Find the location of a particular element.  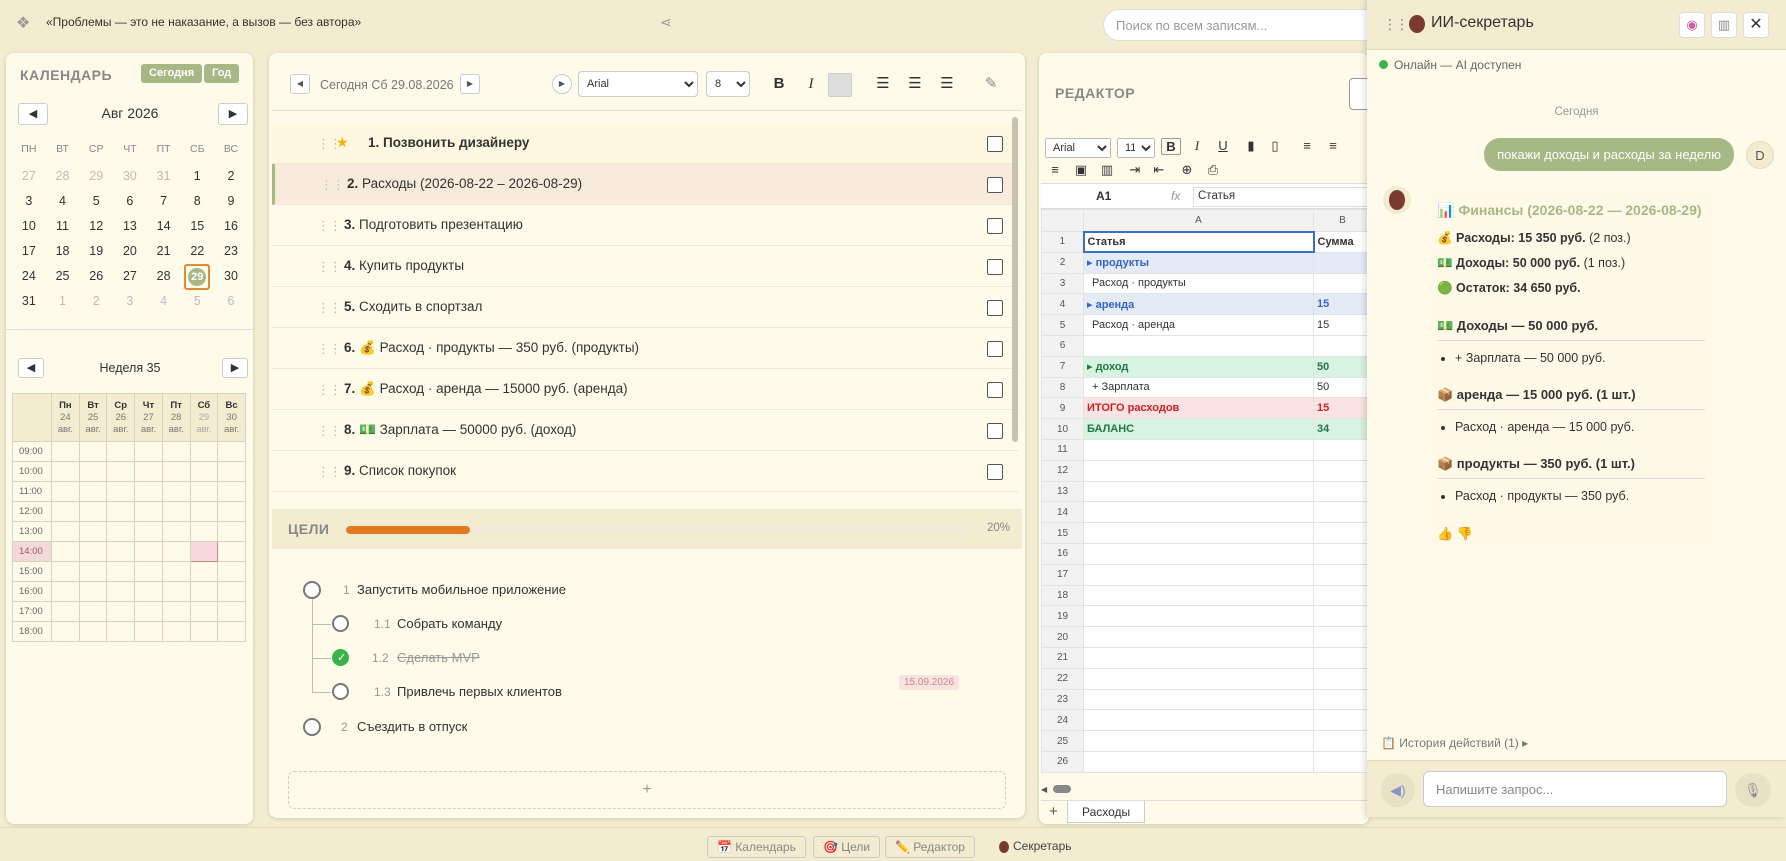

sheet-size-select: 11 is located at coordinates (1136, 148).